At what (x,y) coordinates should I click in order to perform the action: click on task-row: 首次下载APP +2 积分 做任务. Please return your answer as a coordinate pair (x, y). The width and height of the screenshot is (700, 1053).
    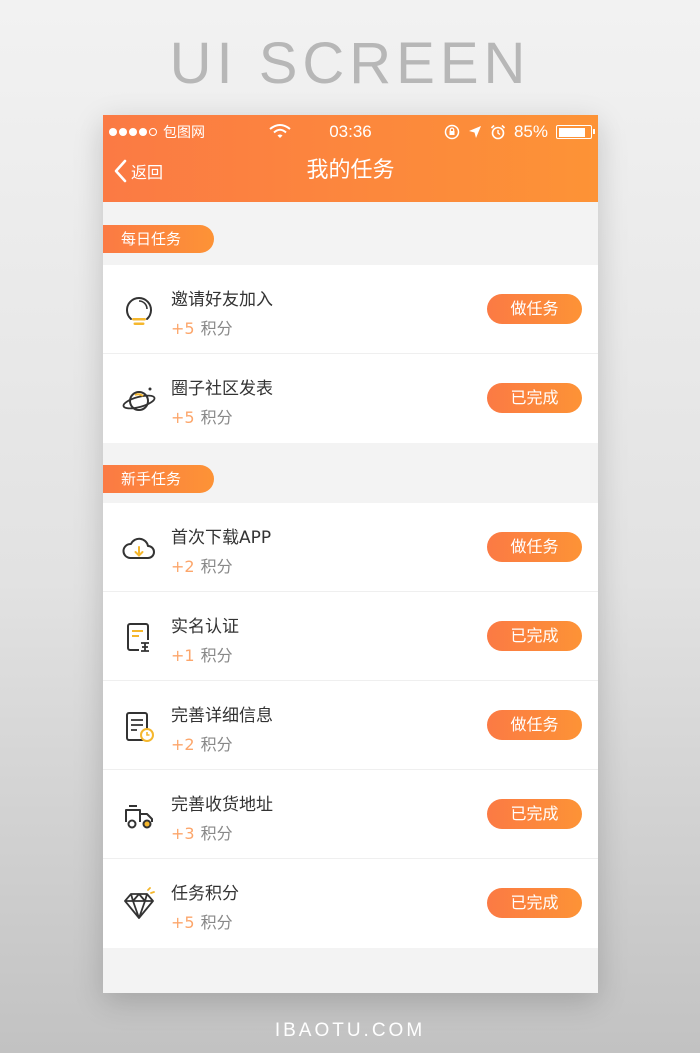
    Looking at the image, I should click on (350, 547).